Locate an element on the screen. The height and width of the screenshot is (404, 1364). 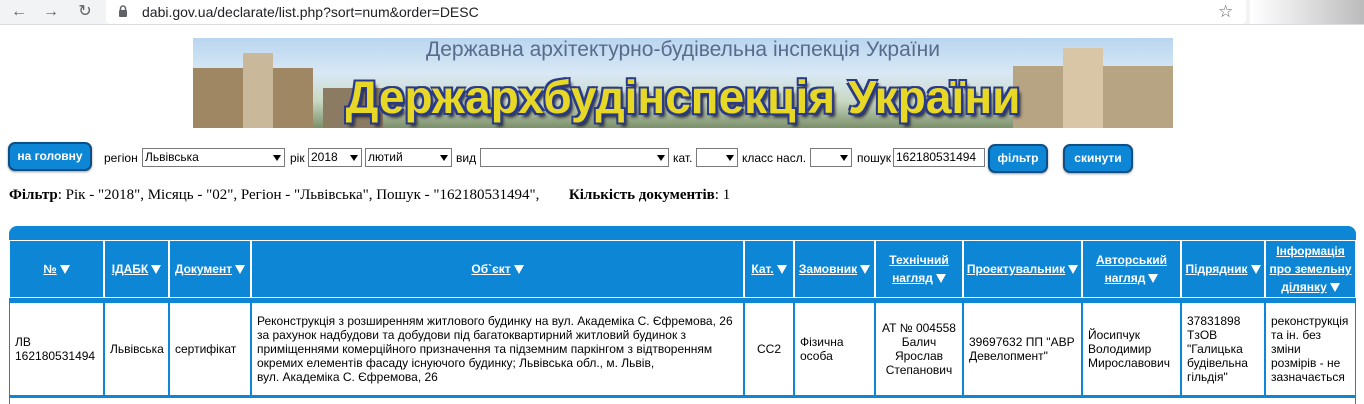
col-header-idabk: ІДАБК is located at coordinates (136, 269).